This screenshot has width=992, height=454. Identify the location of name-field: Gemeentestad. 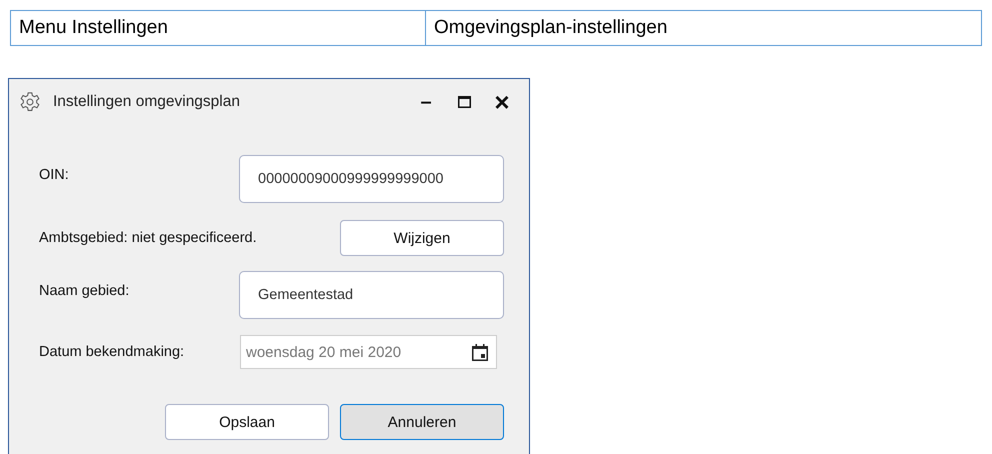
(371, 295).